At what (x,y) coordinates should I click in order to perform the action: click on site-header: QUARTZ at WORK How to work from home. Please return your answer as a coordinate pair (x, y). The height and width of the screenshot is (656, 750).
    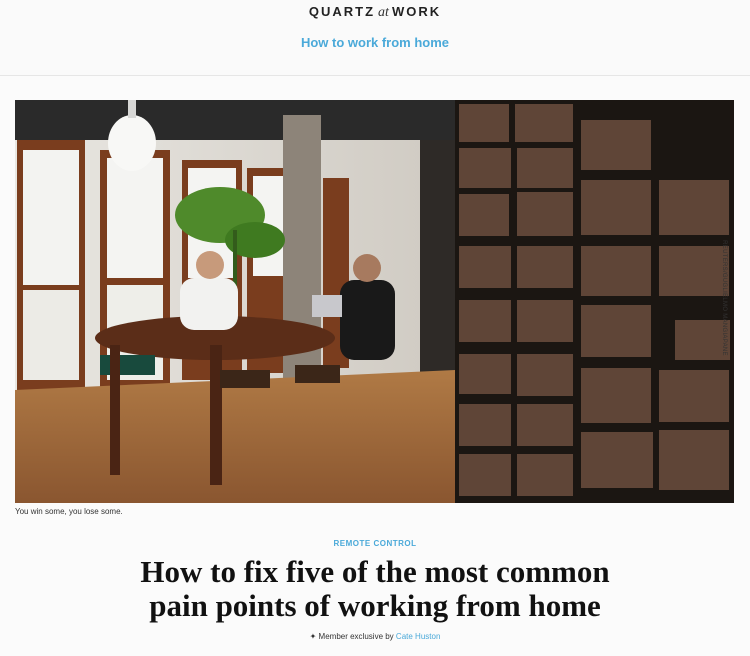
    Looking at the image, I should click on (375, 38).